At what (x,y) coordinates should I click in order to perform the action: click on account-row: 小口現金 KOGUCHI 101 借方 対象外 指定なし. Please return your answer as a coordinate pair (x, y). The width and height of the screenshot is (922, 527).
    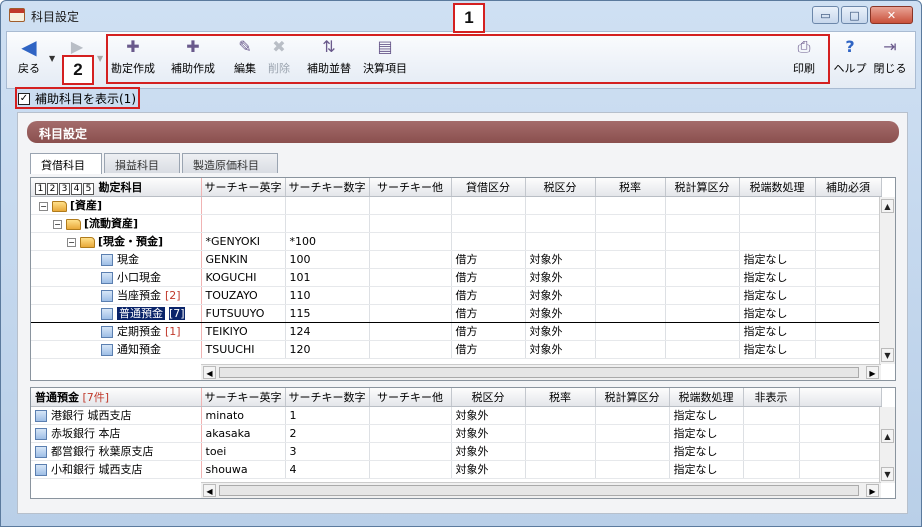
    Looking at the image, I should click on (456, 277).